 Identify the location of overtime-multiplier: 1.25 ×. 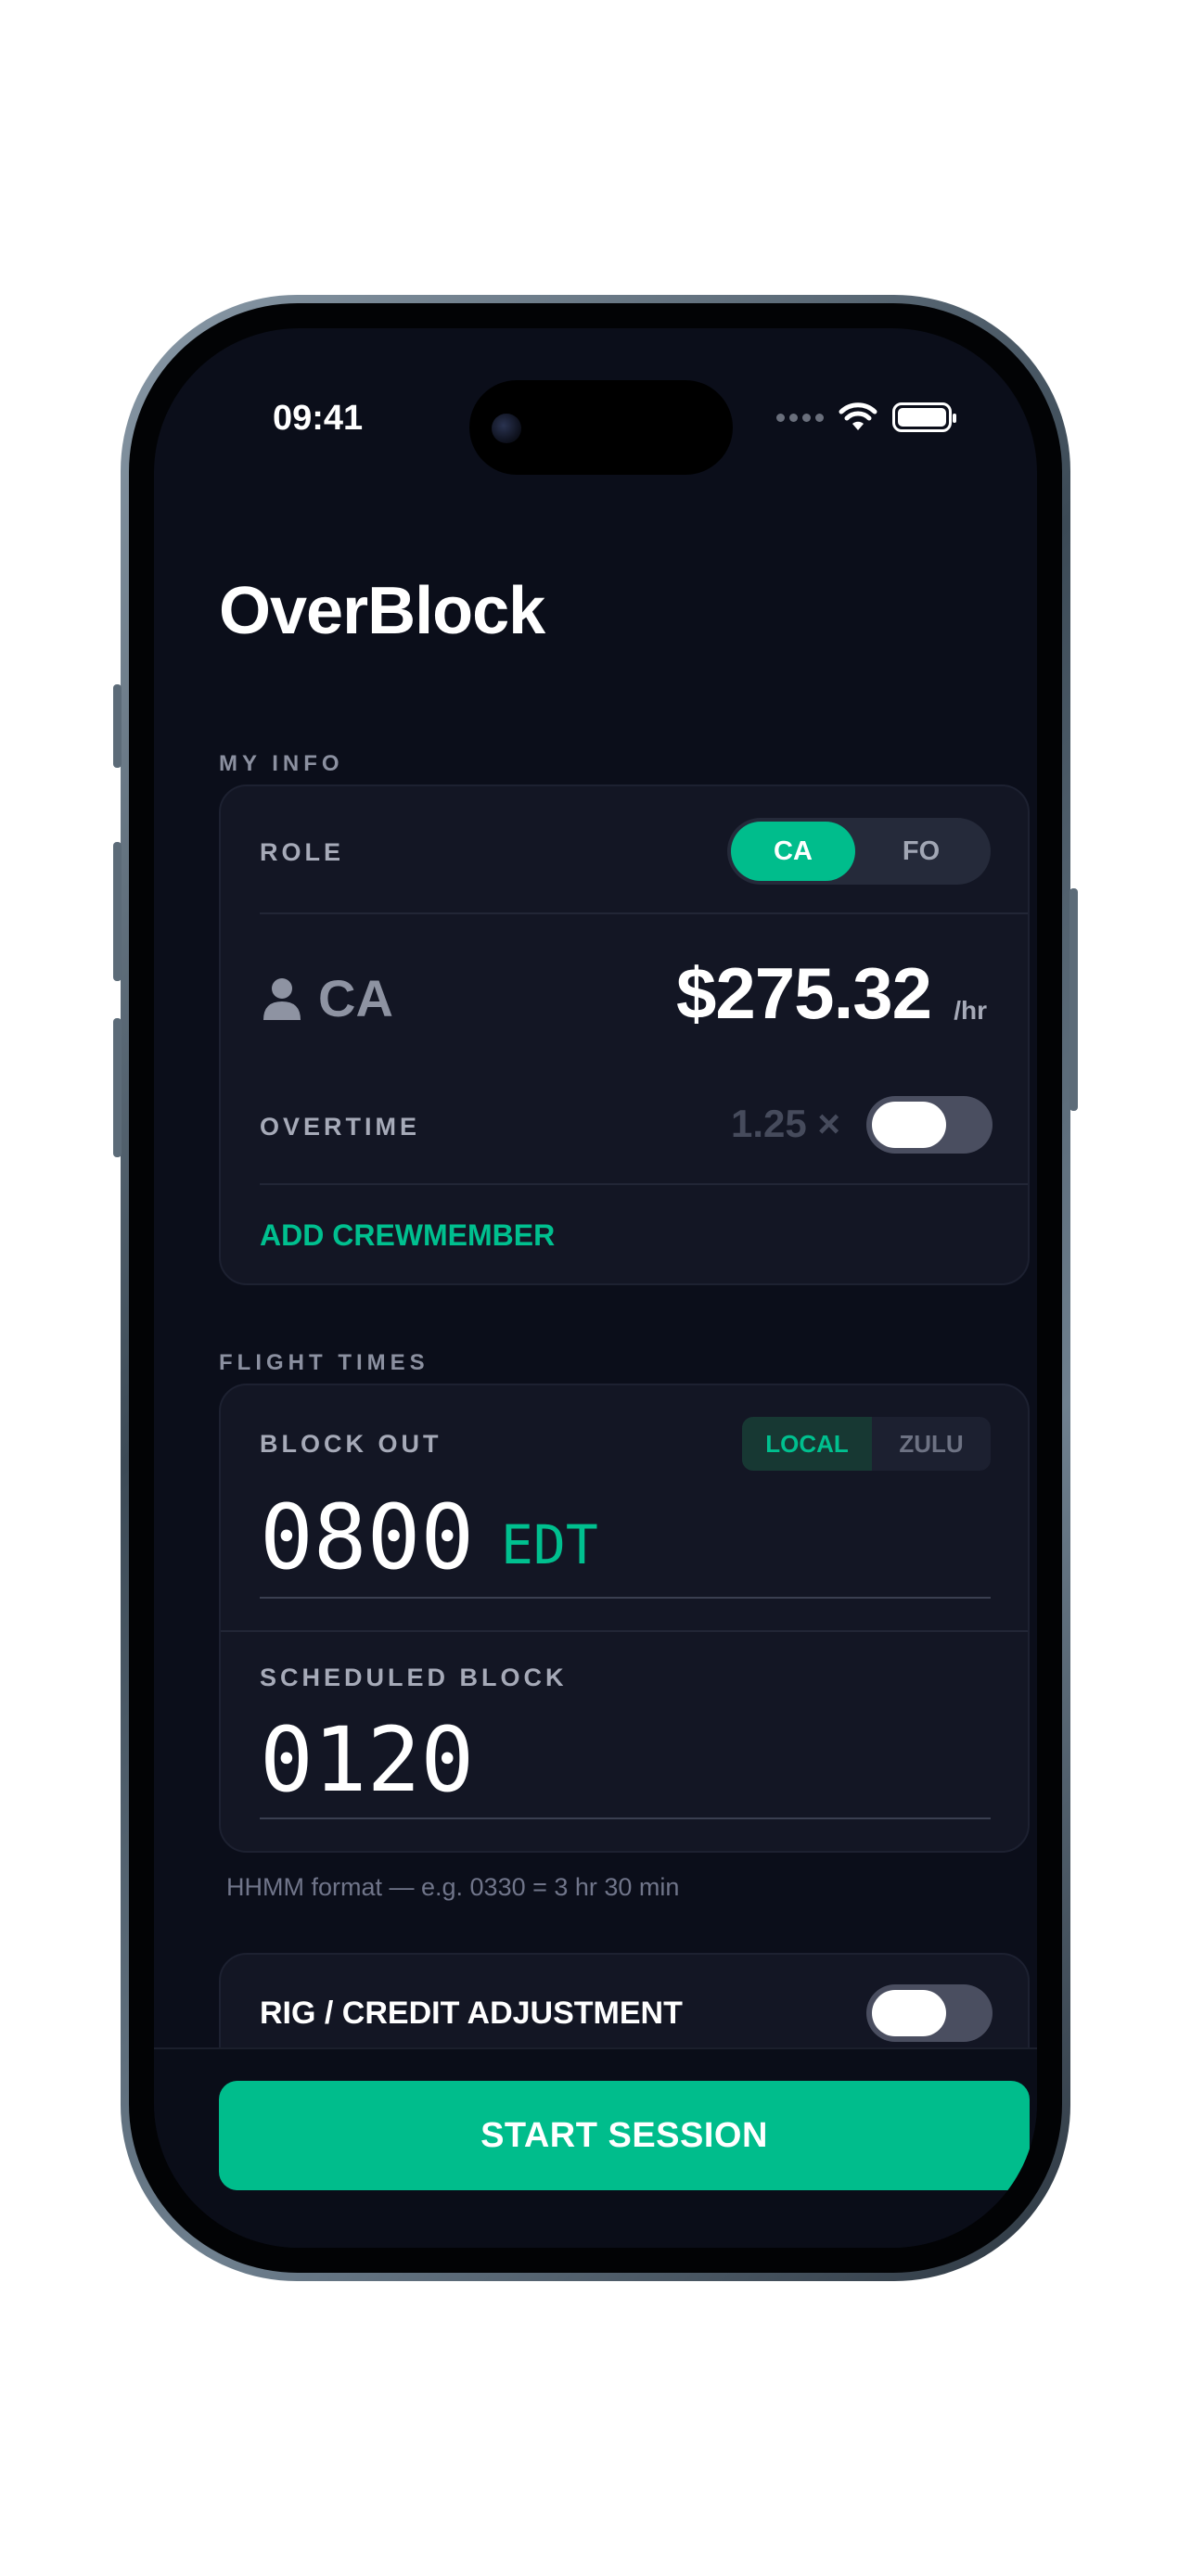
(785, 1123).